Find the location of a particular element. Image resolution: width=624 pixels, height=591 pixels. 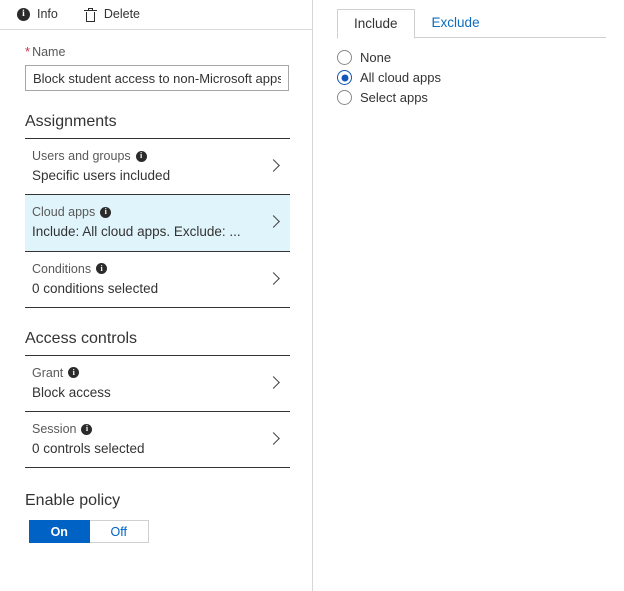

radio-label: Select apps is located at coordinates (394, 97).